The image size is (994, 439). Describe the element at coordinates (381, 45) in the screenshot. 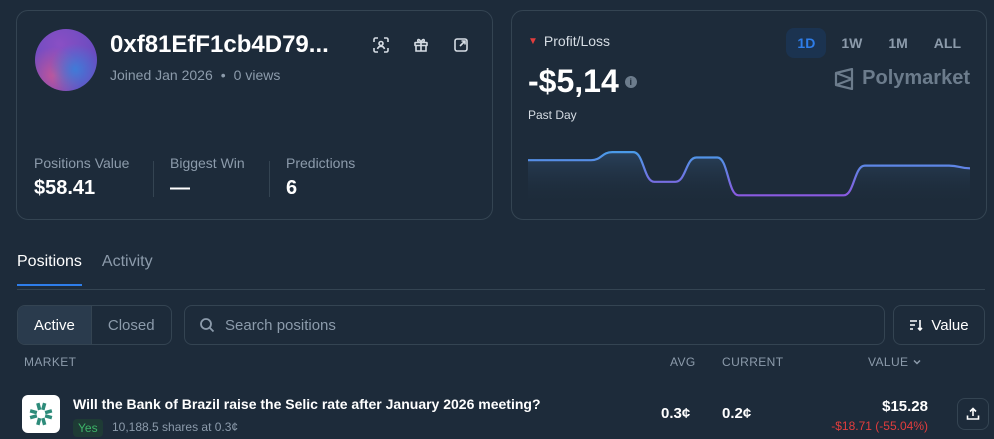

I see `scan-icon` at that location.